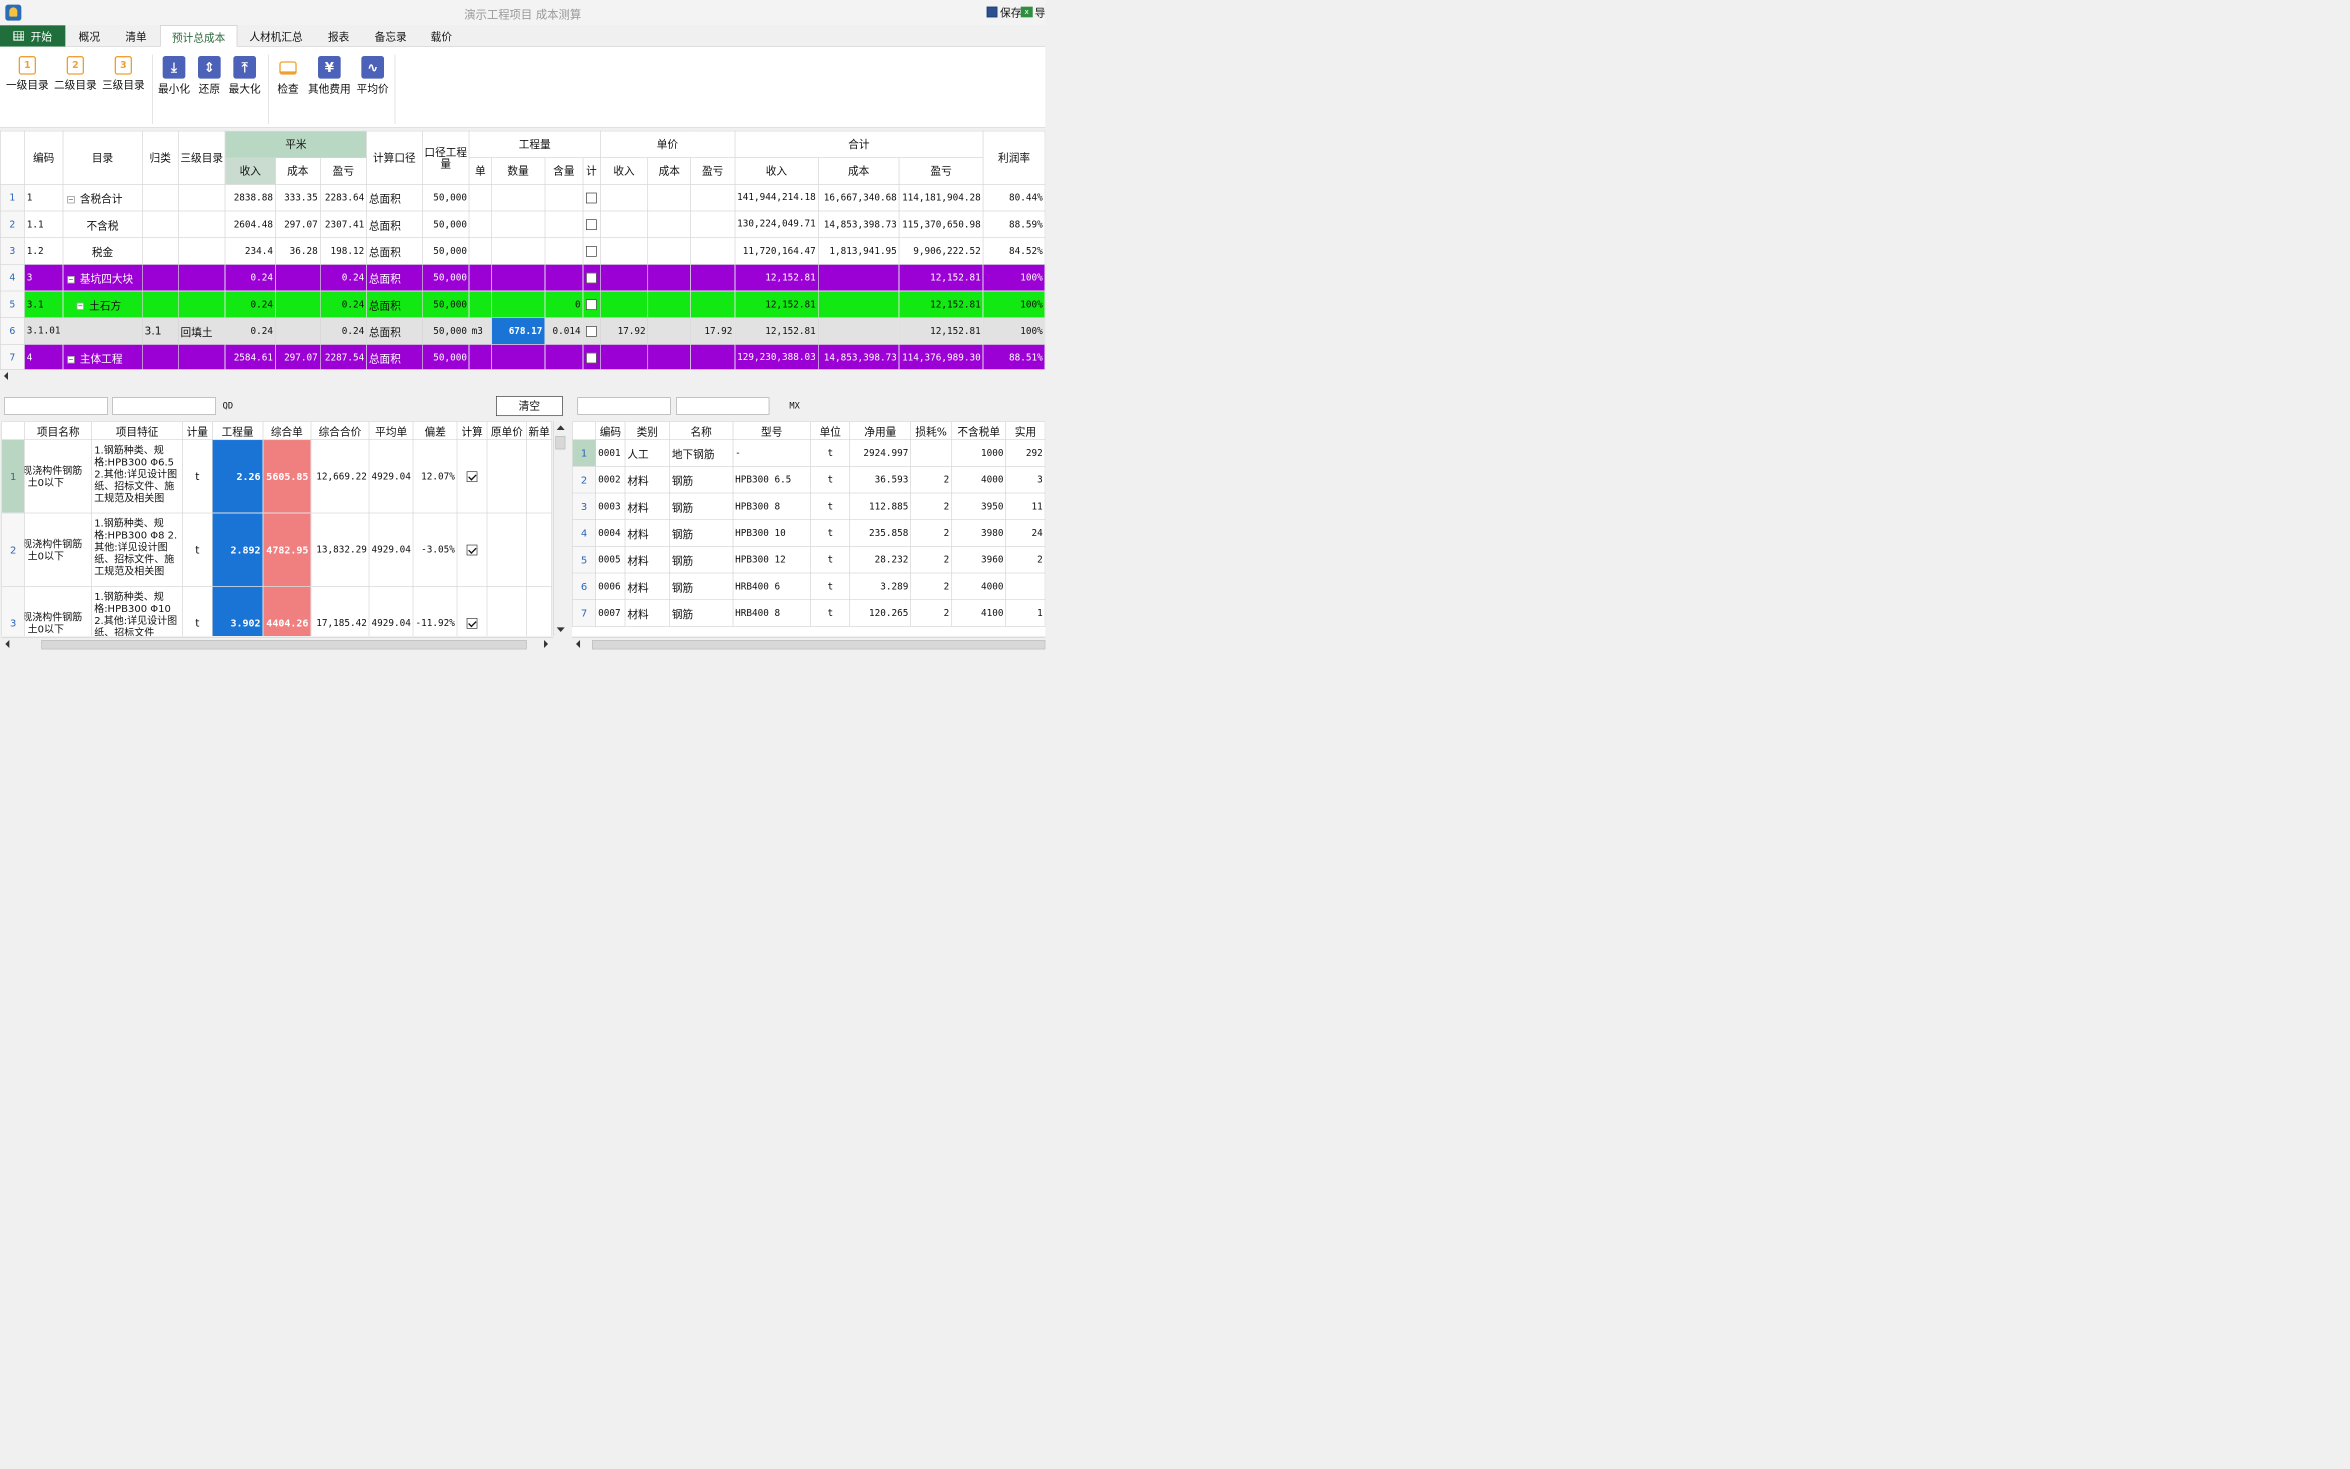 The width and height of the screenshot is (2350, 1469). What do you see at coordinates (343, 331) in the screenshot?
I see `pm-profit-cell: 0.24` at bounding box center [343, 331].